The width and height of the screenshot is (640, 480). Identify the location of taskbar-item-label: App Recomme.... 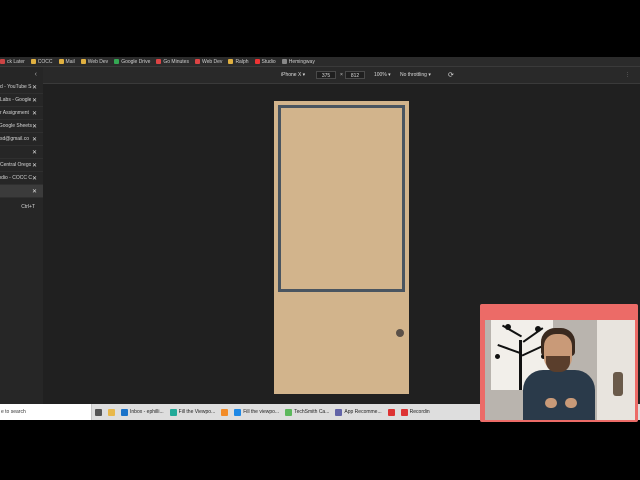
(363, 412).